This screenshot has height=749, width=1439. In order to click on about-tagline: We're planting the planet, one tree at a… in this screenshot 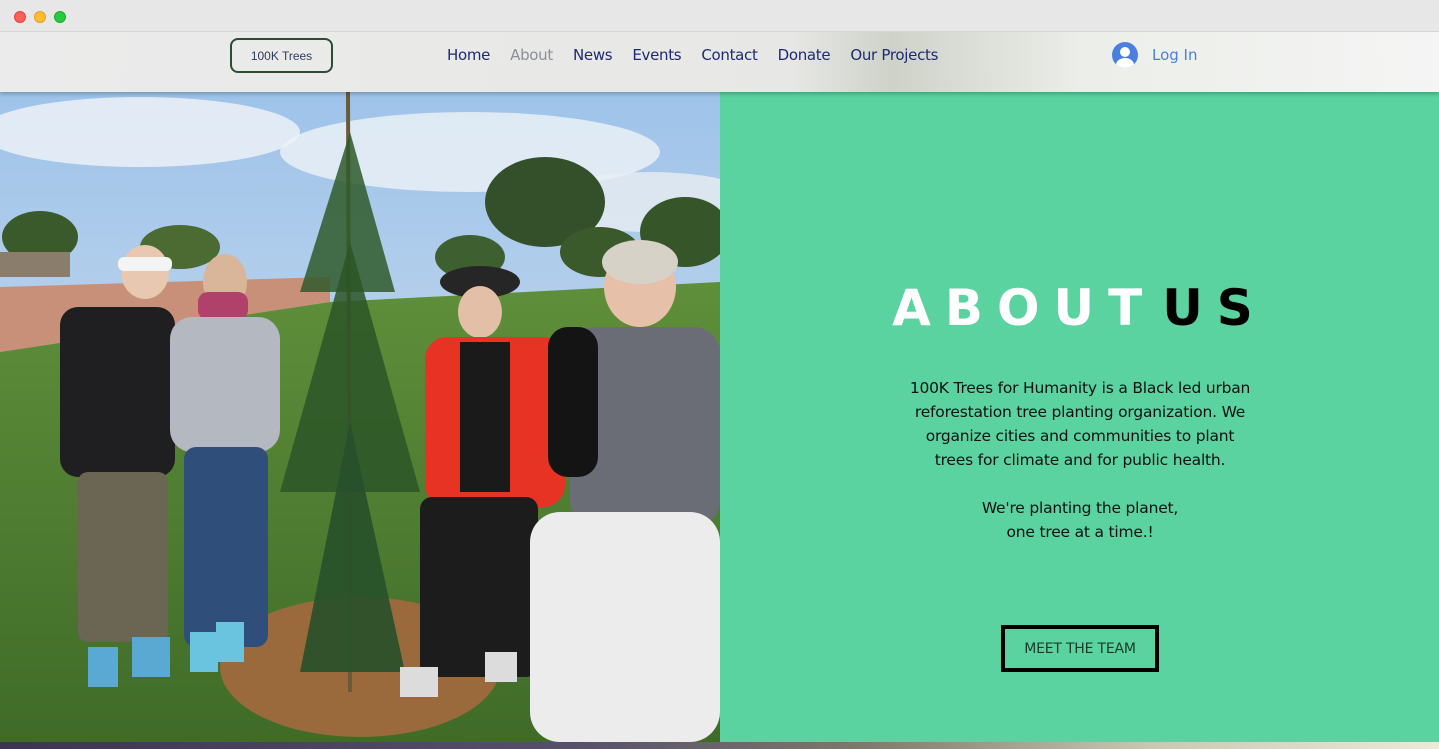, I will do `click(1080, 520)`.